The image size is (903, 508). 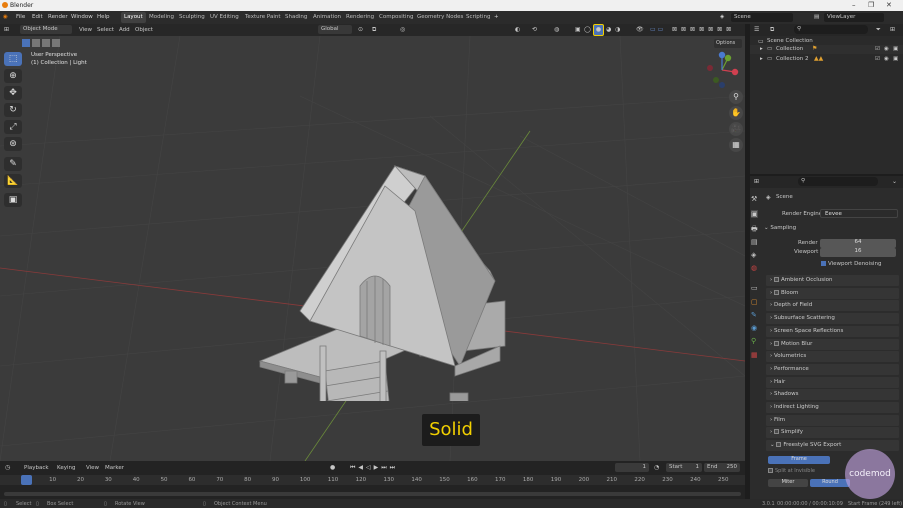 I want to click on tab-scripting: Scripting, so click(x=478, y=17).